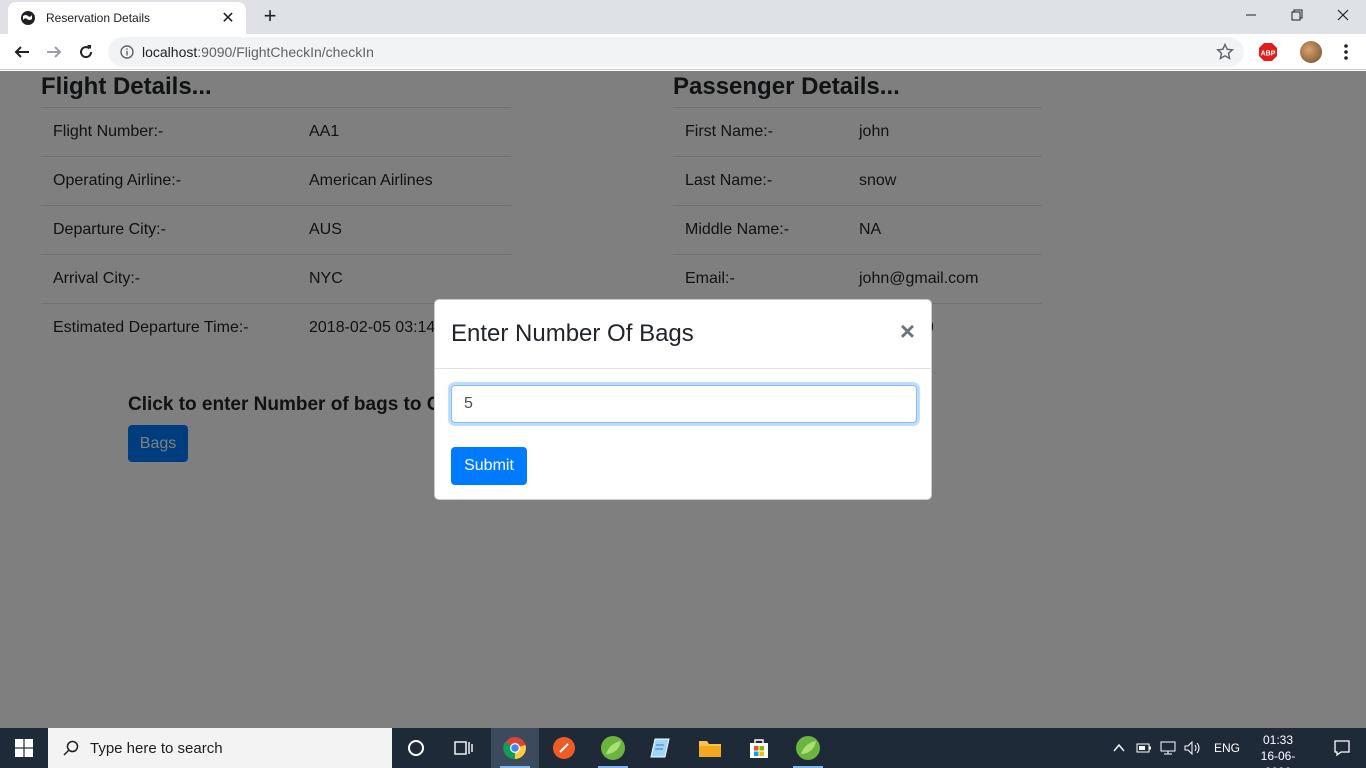 Image resolution: width=1366 pixels, height=768 pixels. I want to click on taskbar-postman, so click(564, 748).